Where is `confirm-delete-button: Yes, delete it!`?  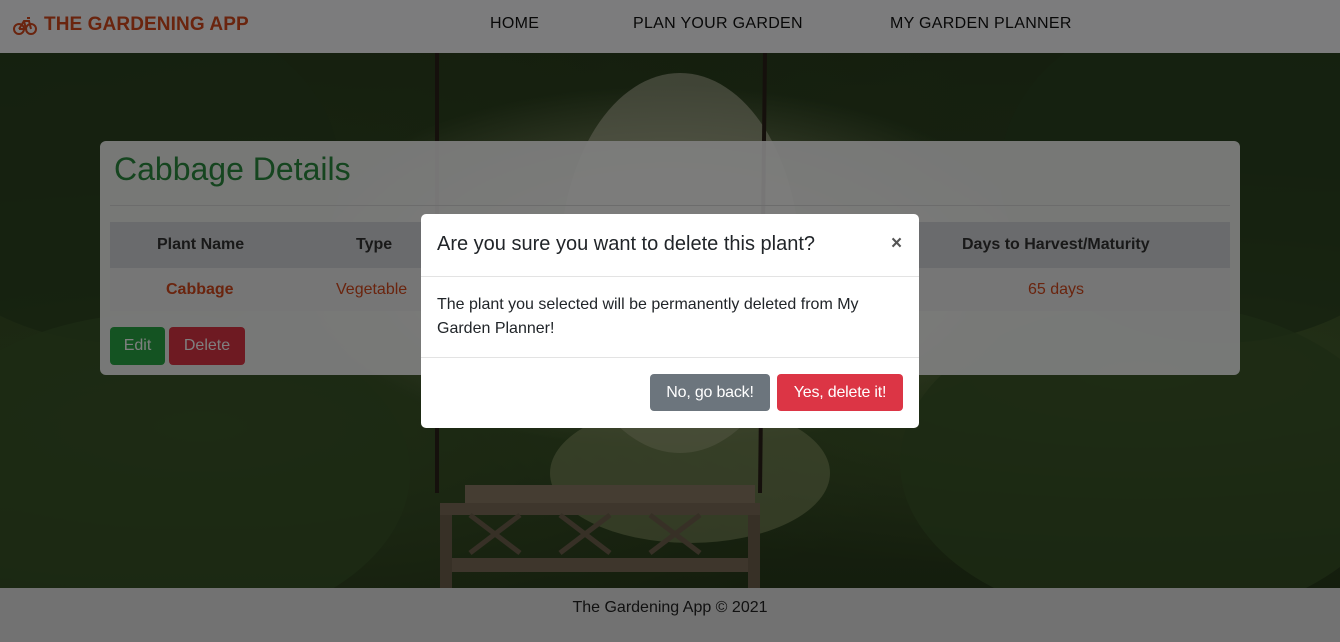
confirm-delete-button: Yes, delete it! is located at coordinates (840, 392).